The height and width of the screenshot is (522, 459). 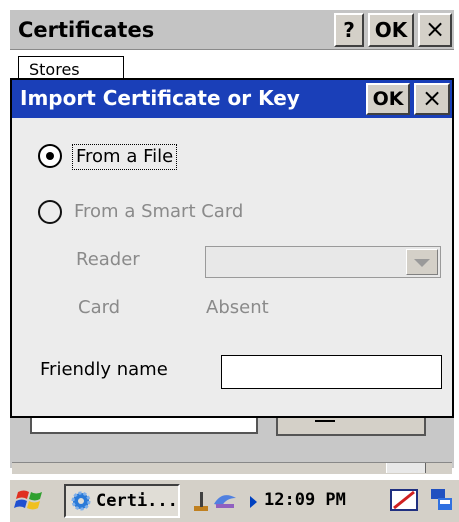 I want to click on background-button, so click(x=351, y=427).